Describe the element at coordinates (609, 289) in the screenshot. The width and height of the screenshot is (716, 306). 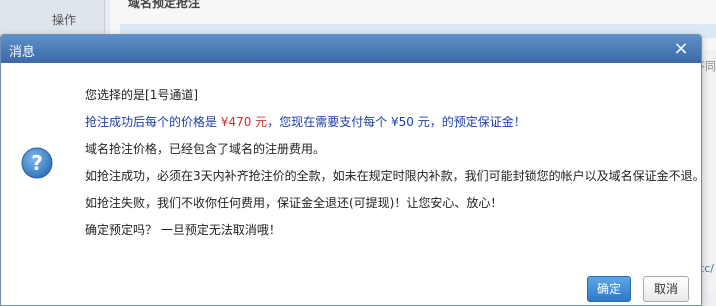
I see `confirm-button: 确定` at that location.